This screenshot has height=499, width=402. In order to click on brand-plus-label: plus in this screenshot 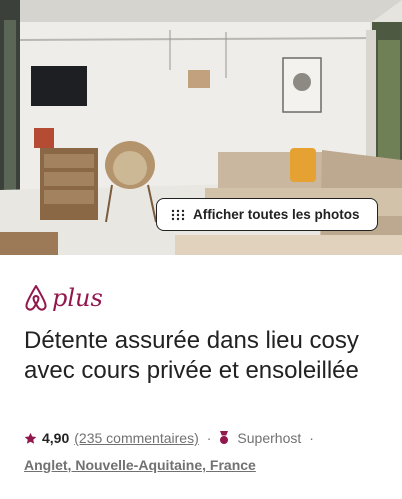, I will do `click(77, 298)`.